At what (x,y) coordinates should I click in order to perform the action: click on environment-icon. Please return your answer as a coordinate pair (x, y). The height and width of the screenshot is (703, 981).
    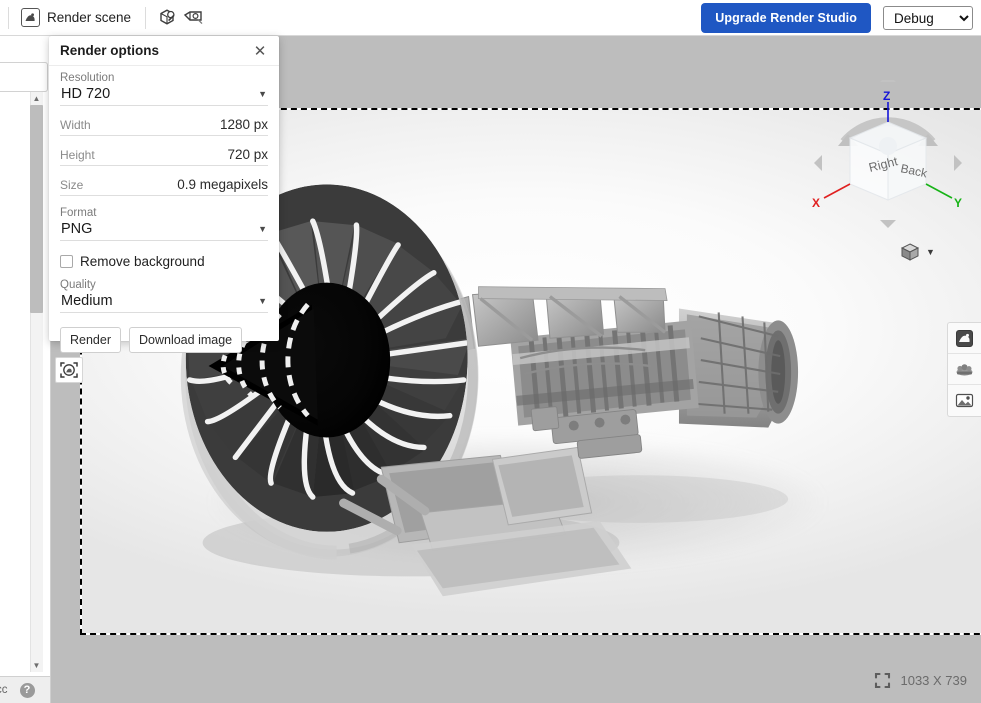
    Looking at the image, I should click on (964, 369).